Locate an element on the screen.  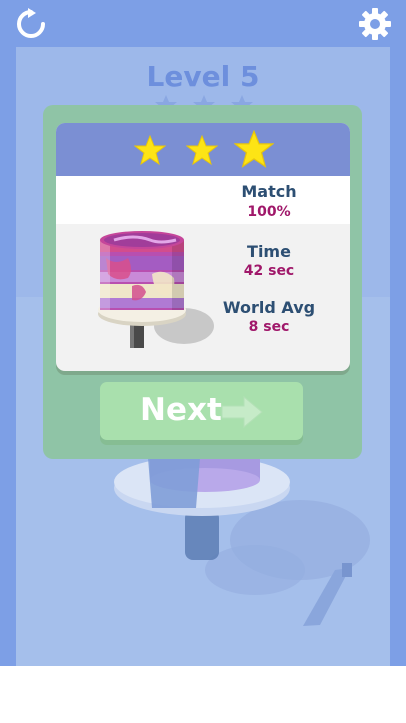
cake-image is located at coordinates (156, 289).